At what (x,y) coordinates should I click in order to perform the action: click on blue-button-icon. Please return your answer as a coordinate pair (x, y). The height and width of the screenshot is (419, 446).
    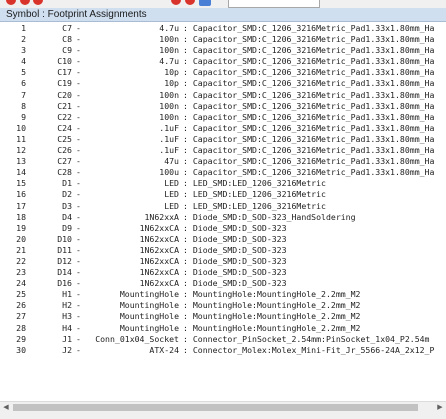
    Looking at the image, I should click on (205, 3).